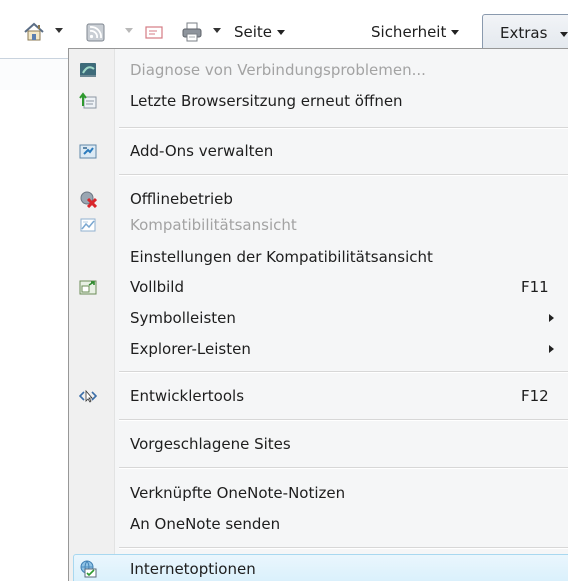 The image size is (568, 581). Describe the element at coordinates (183, 318) in the screenshot. I see `menu-item-label: Symbolleisten` at that location.